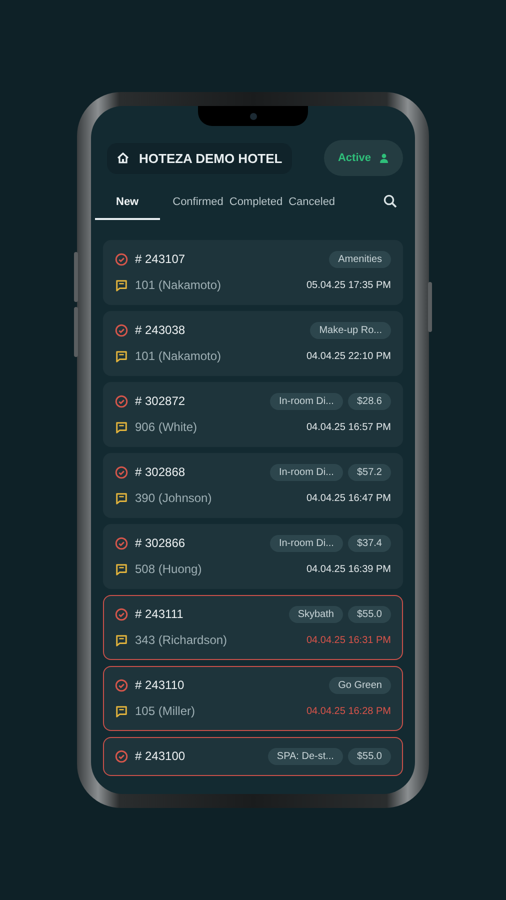  Describe the element at coordinates (363, 158) in the screenshot. I see `active-status-button: Active` at that location.